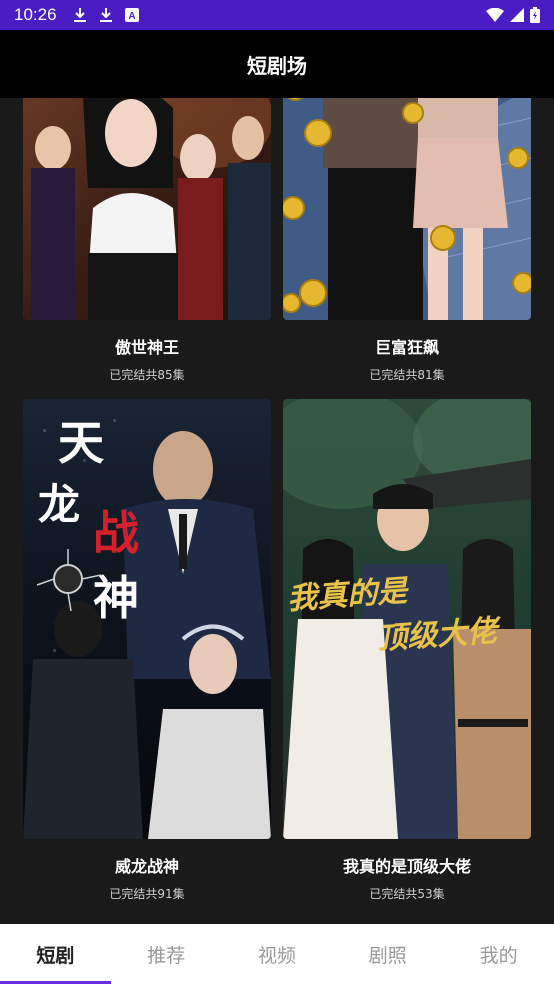  I want to click on tab-stills: 剧照, so click(387, 954).